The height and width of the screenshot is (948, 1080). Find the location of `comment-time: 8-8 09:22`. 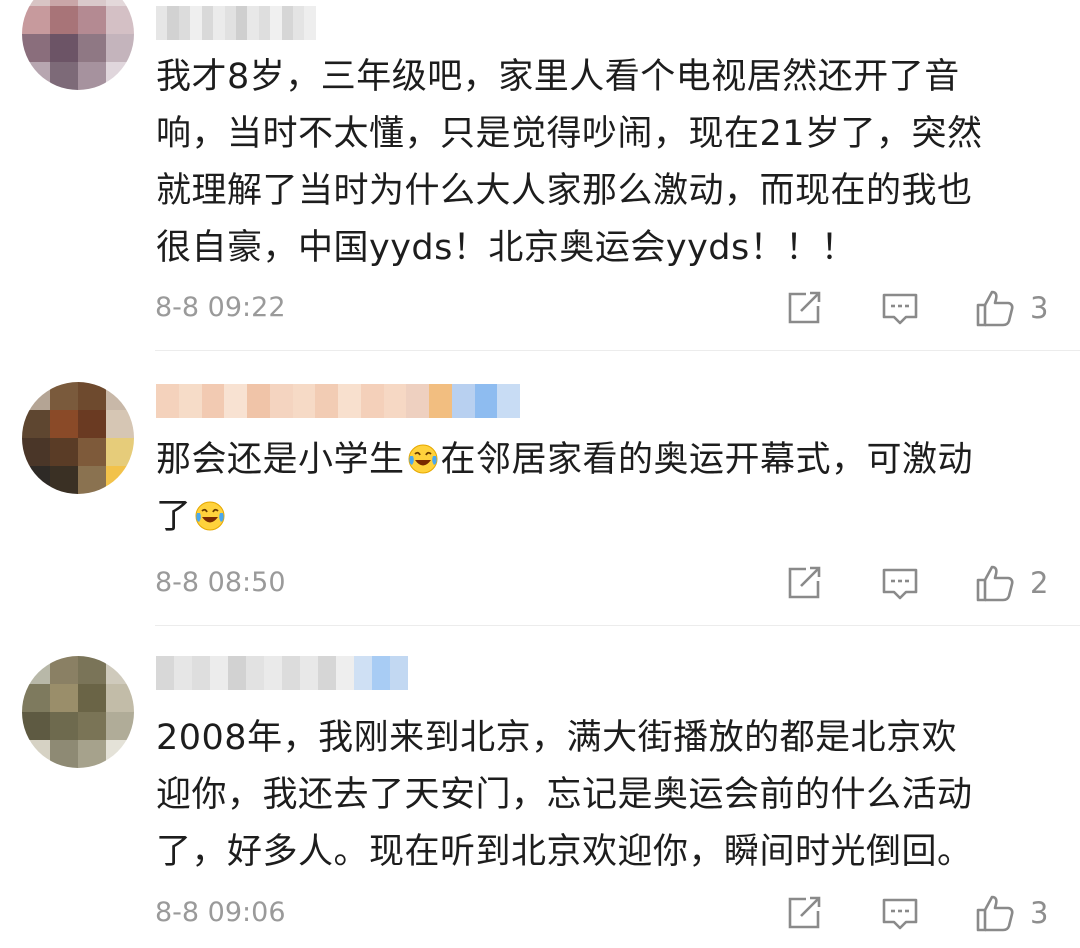

comment-time: 8-8 09:22 is located at coordinates (220, 307).